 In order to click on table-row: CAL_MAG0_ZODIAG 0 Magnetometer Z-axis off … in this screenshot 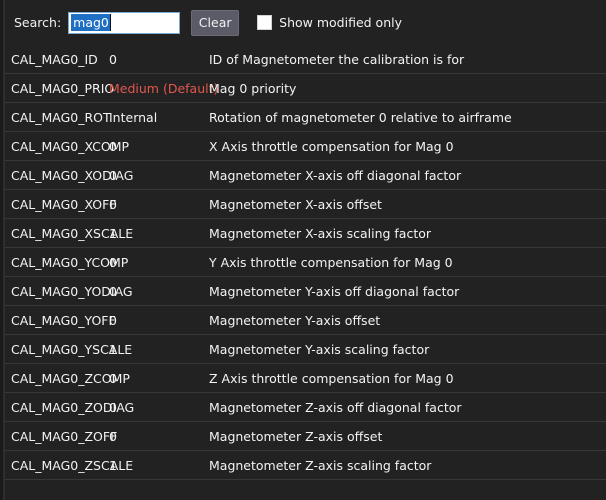, I will do `click(305, 407)`.